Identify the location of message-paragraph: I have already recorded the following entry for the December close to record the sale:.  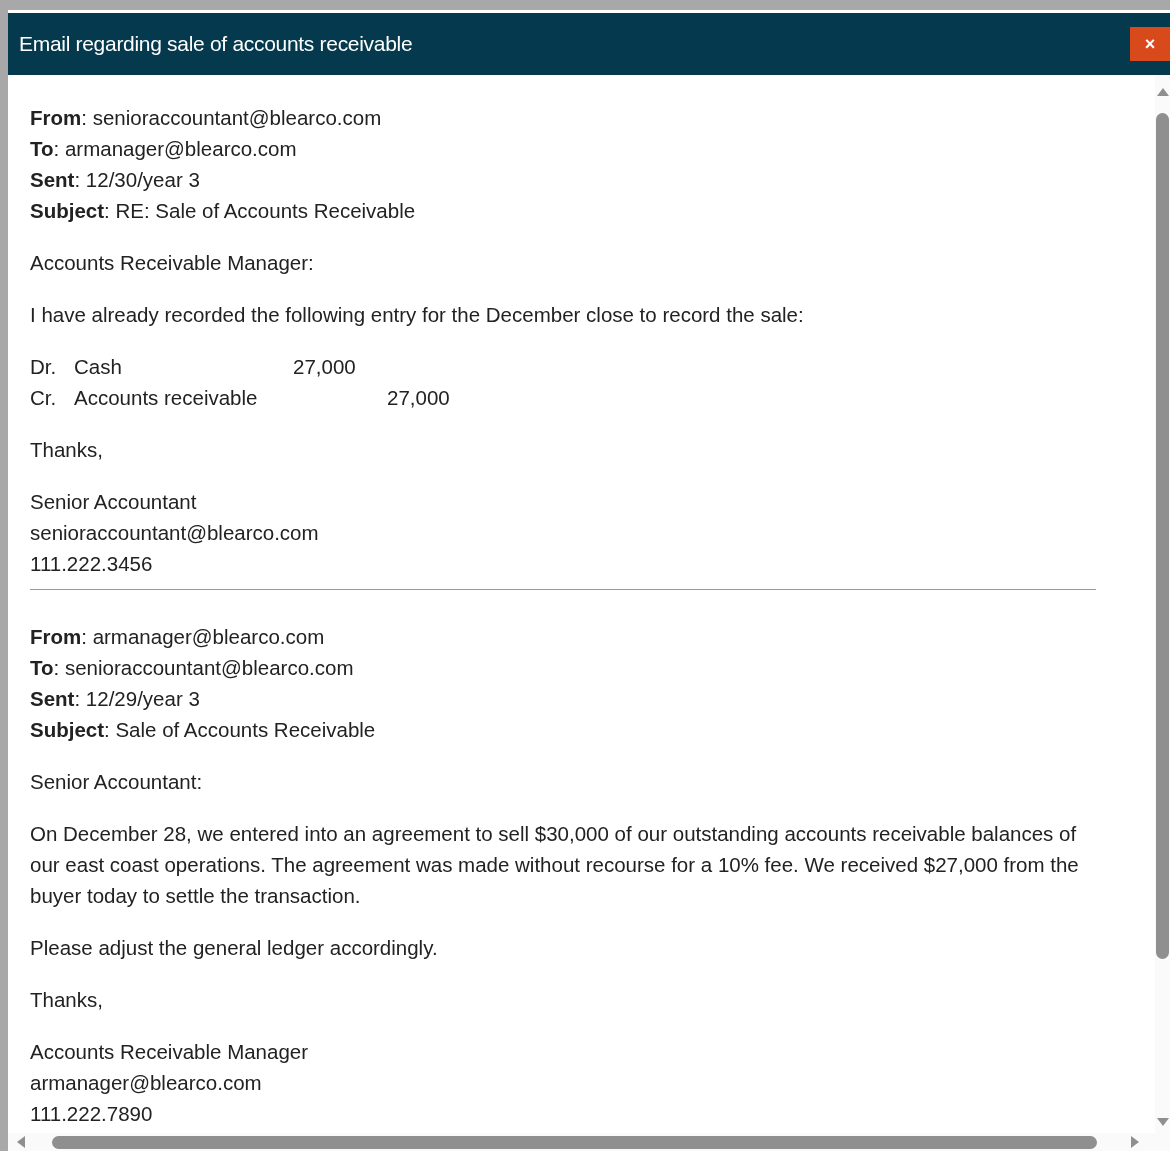
(417, 315).